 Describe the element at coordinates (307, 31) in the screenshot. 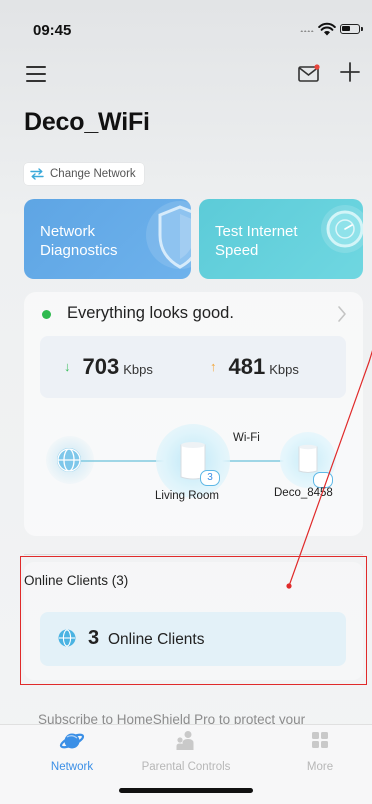

I see `signal-dots-icon` at that location.